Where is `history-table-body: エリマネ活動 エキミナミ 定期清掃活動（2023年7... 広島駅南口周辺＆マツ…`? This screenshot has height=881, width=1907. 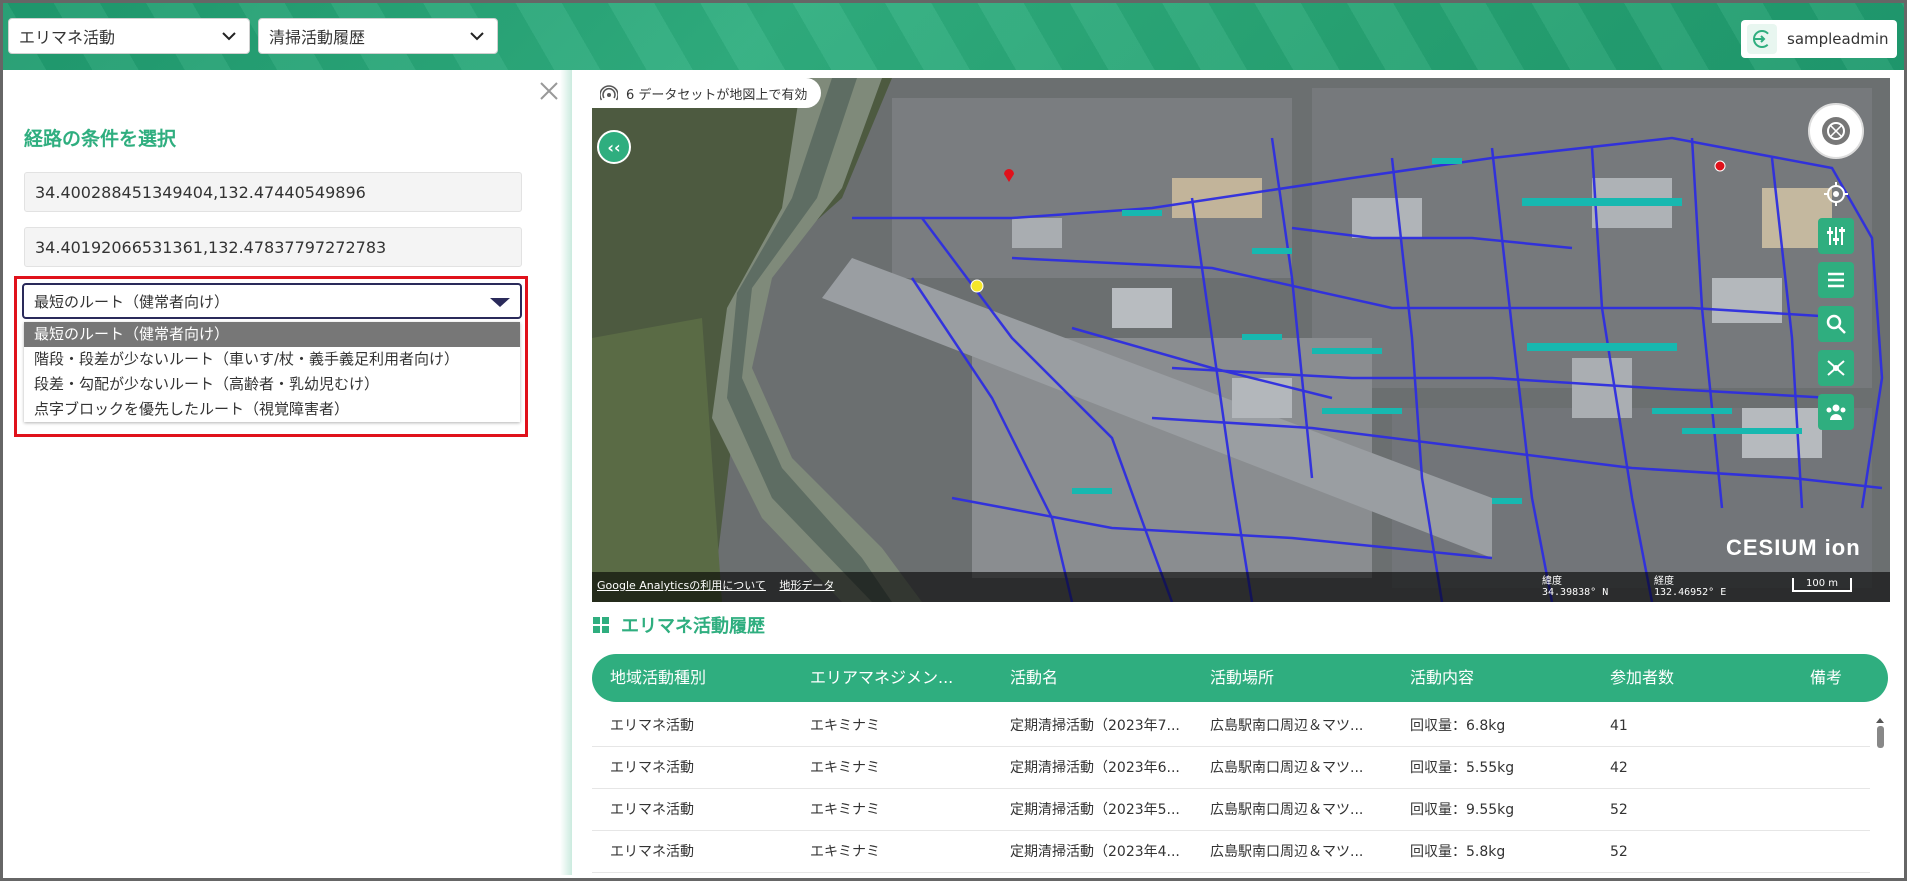 history-table-body: エリマネ活動 エキミナミ 定期清掃活動（2023年7... 広島駅南口周辺＆マツ… is located at coordinates (1231, 790).